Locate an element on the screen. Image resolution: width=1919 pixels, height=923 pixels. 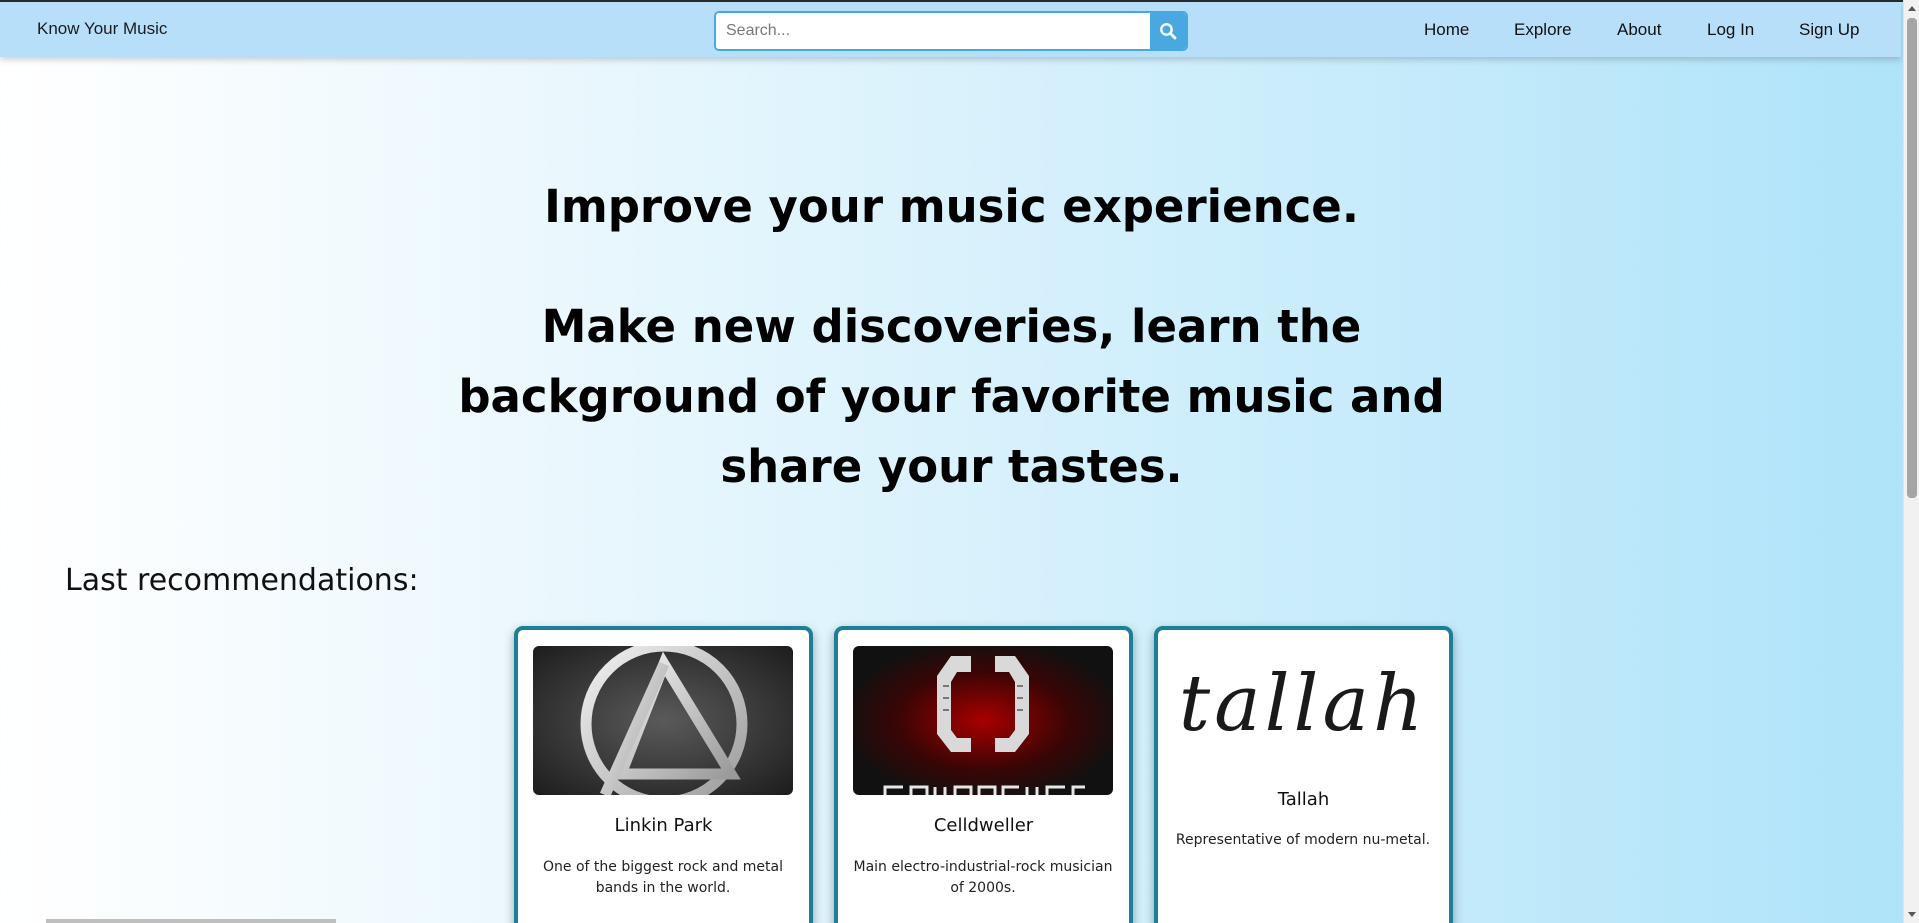
card-title: Celldweller is located at coordinates (983, 825).